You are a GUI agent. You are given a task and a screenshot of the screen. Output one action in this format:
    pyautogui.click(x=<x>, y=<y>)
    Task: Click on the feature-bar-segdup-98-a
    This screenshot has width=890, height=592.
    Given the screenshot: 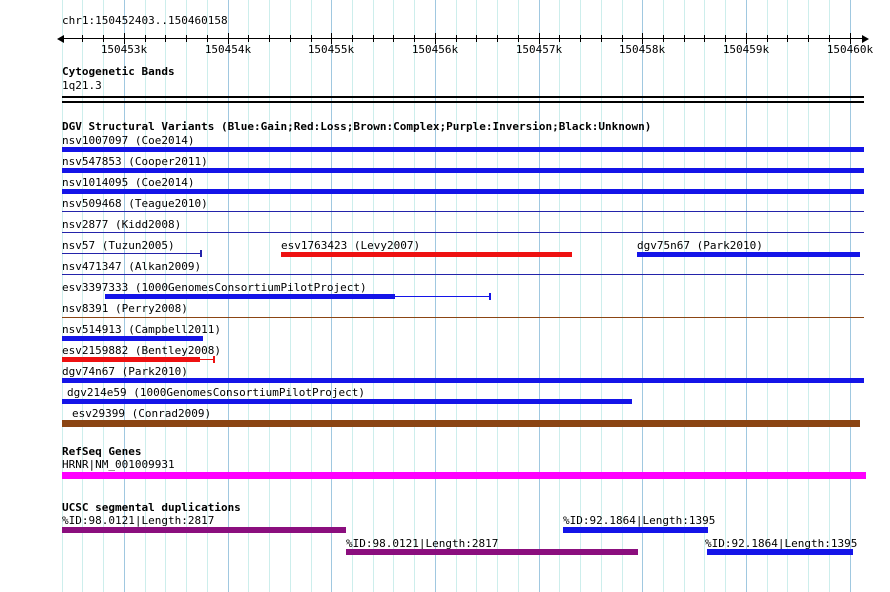 What is the action you would take?
    pyautogui.click(x=204, y=530)
    